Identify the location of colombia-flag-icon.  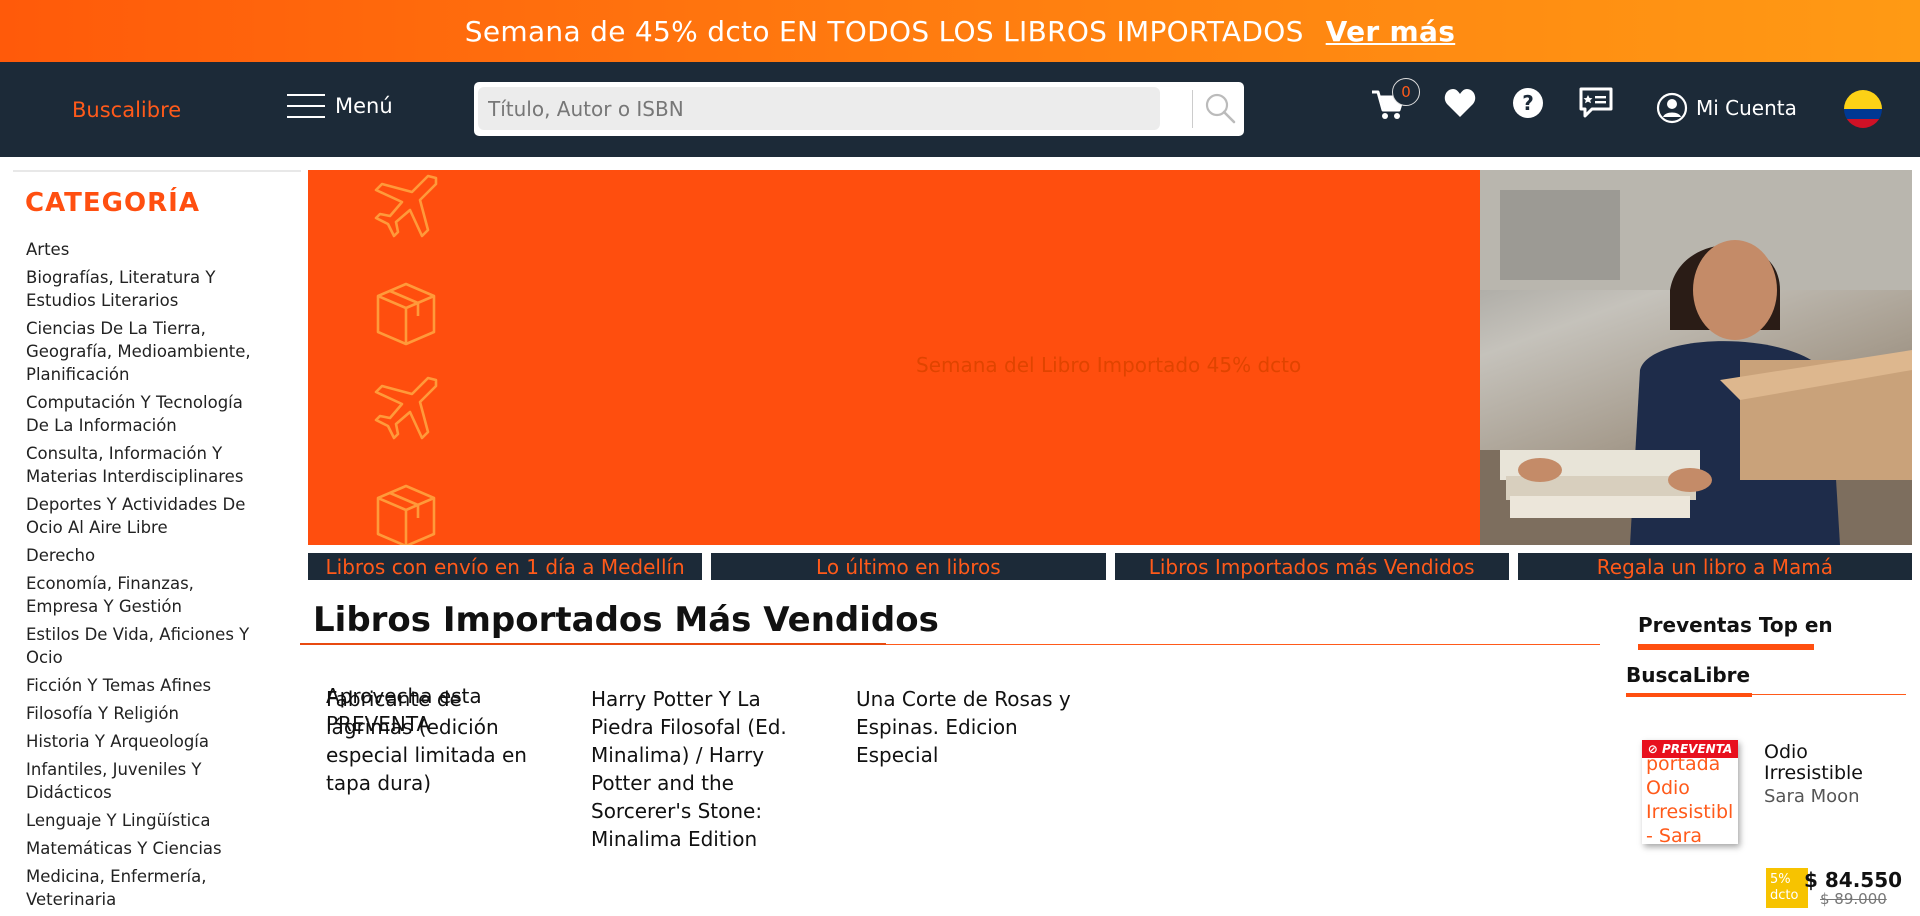
(1863, 109).